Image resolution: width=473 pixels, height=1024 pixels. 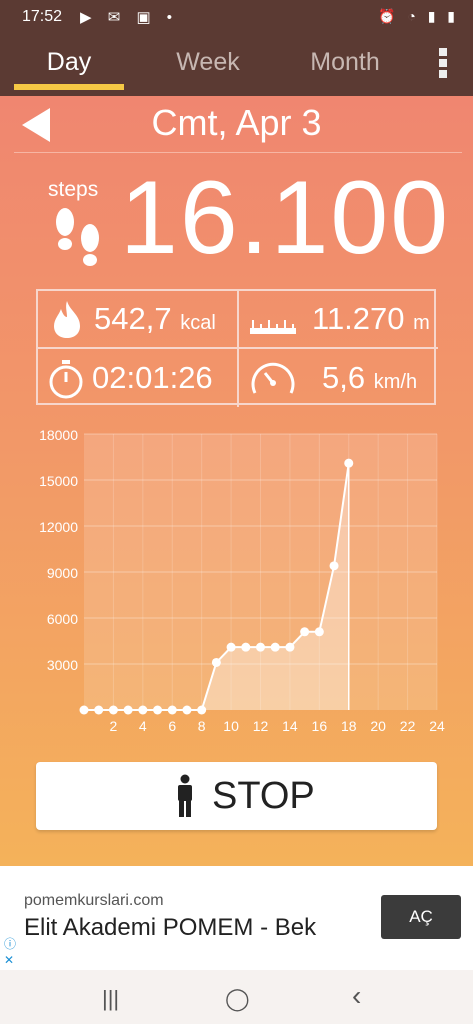 I want to click on y-tick-label: 12000, so click(x=58, y=527).